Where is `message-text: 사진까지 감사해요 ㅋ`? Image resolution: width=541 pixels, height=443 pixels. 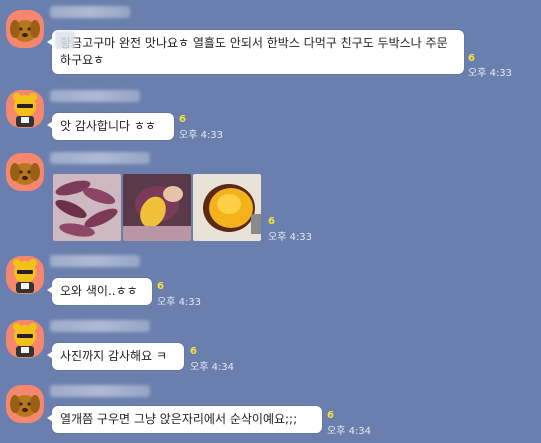
message-text: 사진까지 감사해요 ㅋ is located at coordinates (113, 356).